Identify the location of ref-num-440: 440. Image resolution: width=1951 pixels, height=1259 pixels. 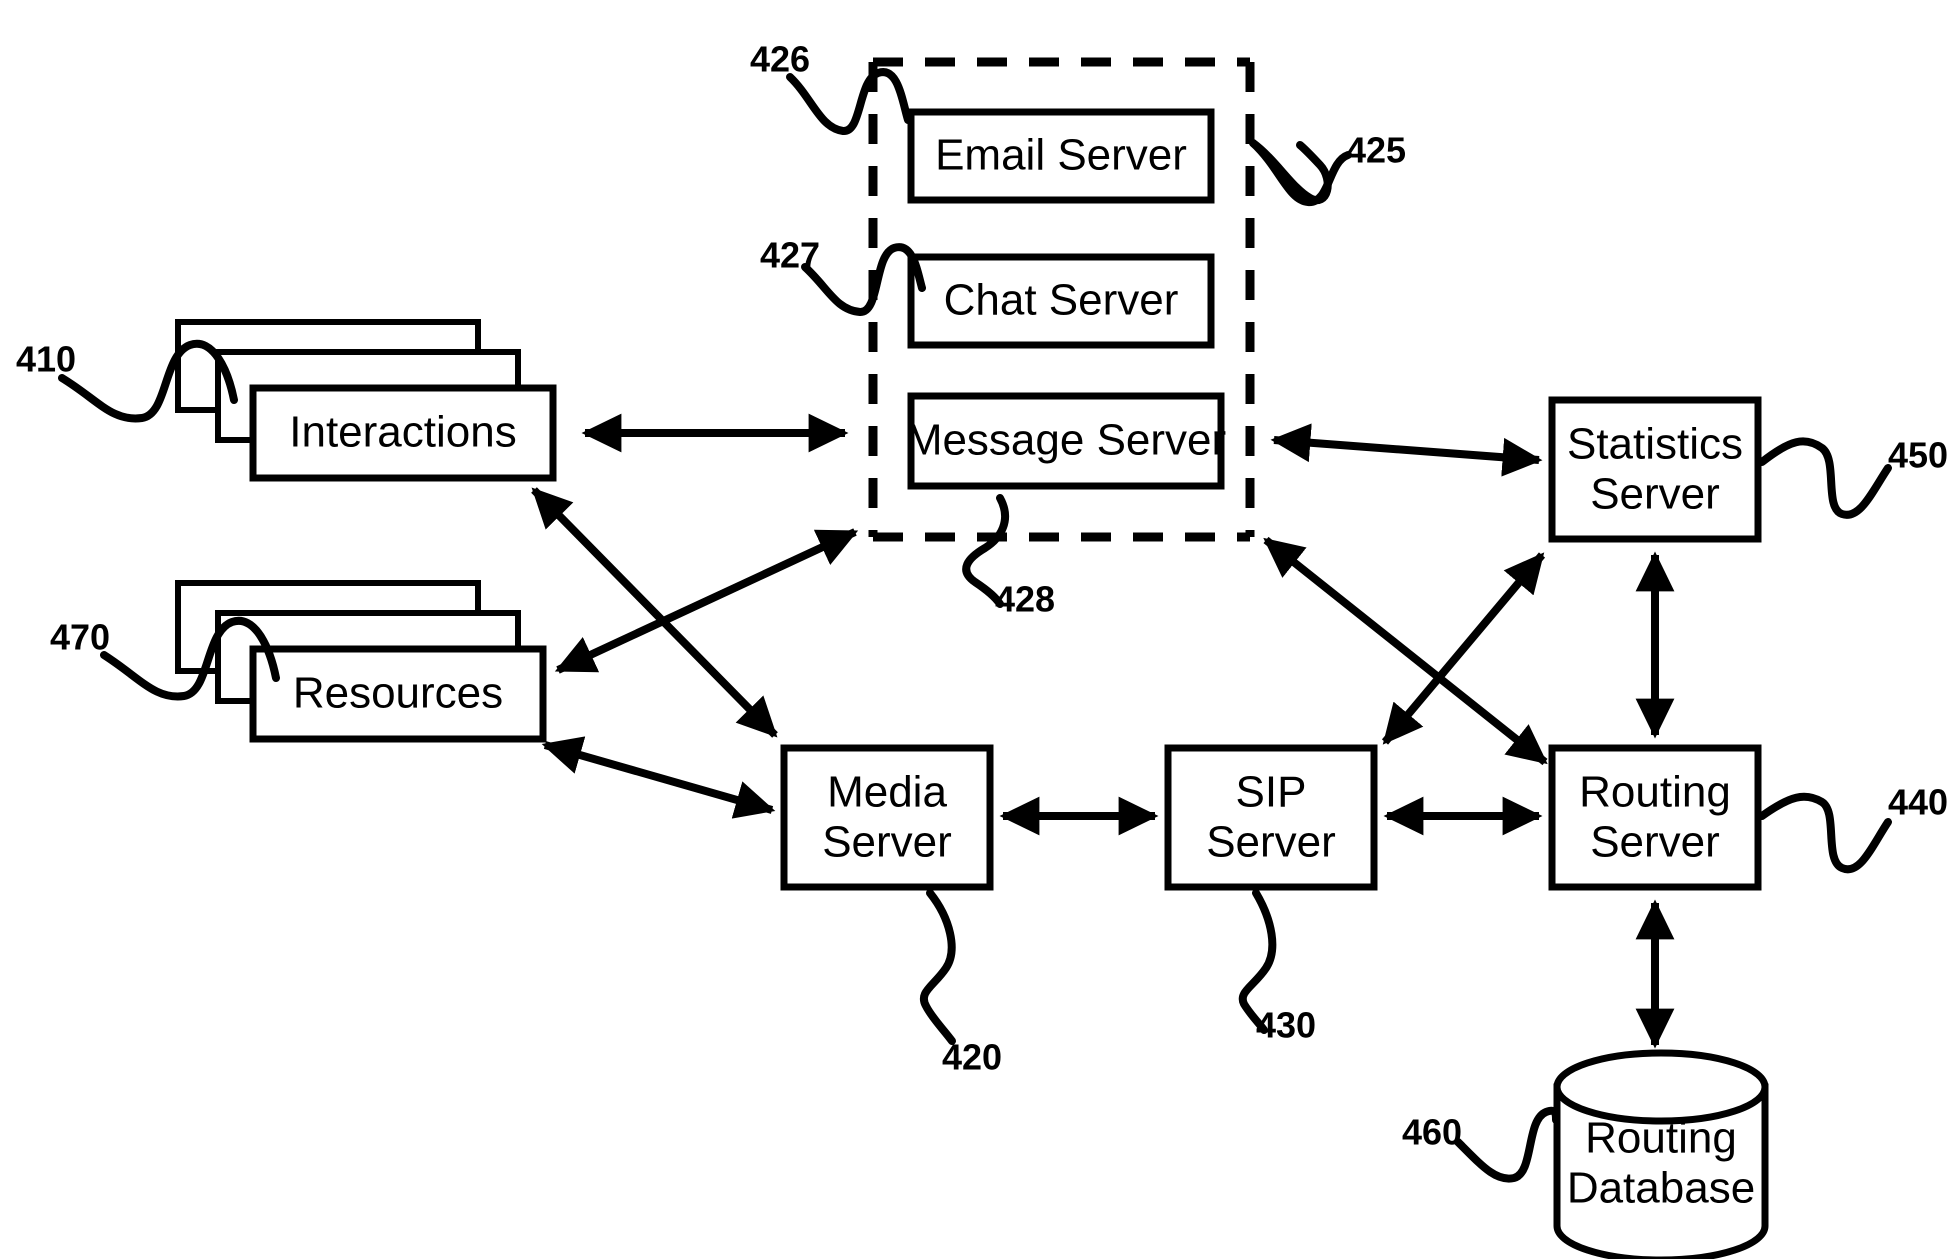
(1918, 802).